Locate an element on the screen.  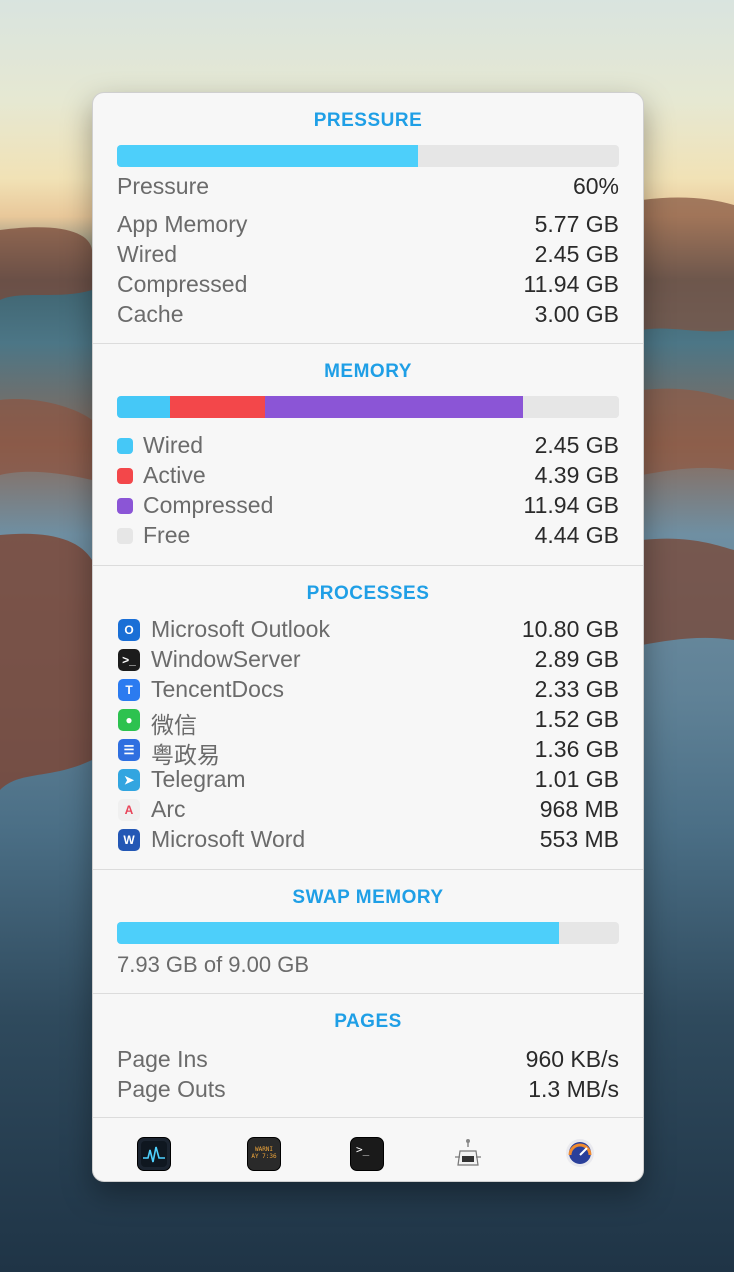
swap-bar is located at coordinates (368, 933).